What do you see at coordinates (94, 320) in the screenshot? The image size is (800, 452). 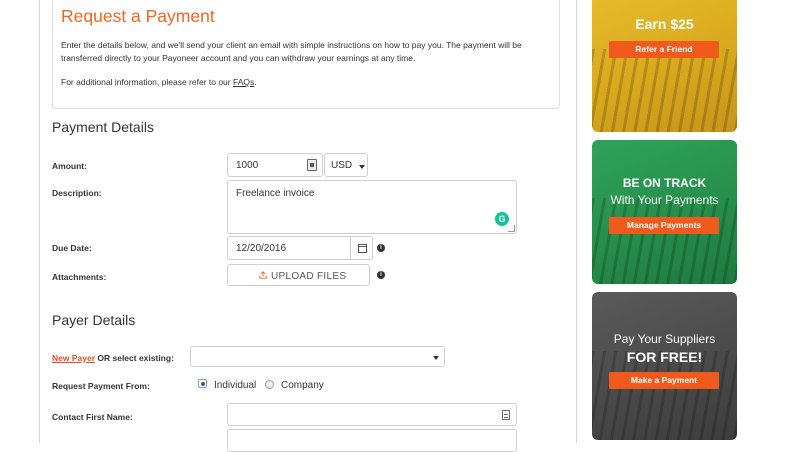 I see `payer-details-title: Payer Details` at bounding box center [94, 320].